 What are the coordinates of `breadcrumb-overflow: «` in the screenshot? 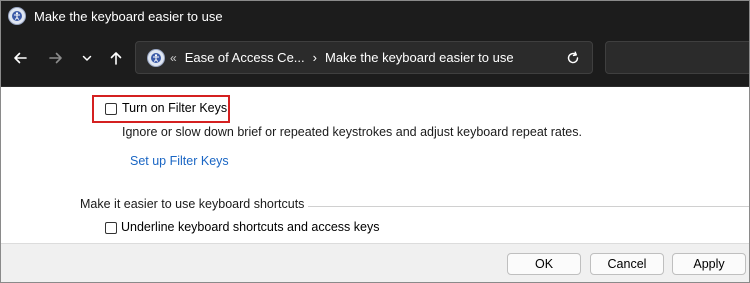 It's located at (173, 58).